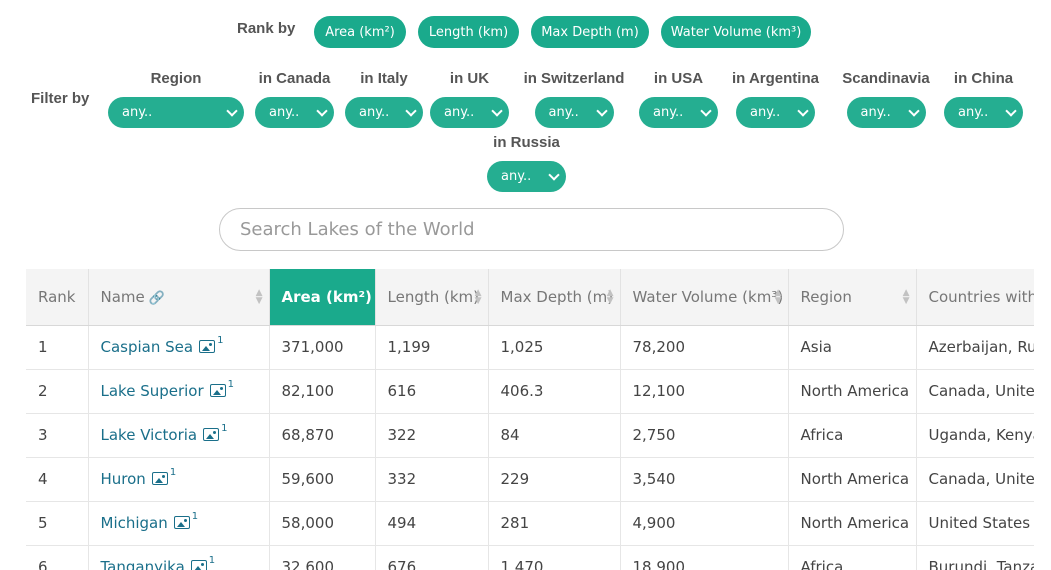 This screenshot has width=1051, height=570. I want to click on cell-rank: 5, so click(57, 523).